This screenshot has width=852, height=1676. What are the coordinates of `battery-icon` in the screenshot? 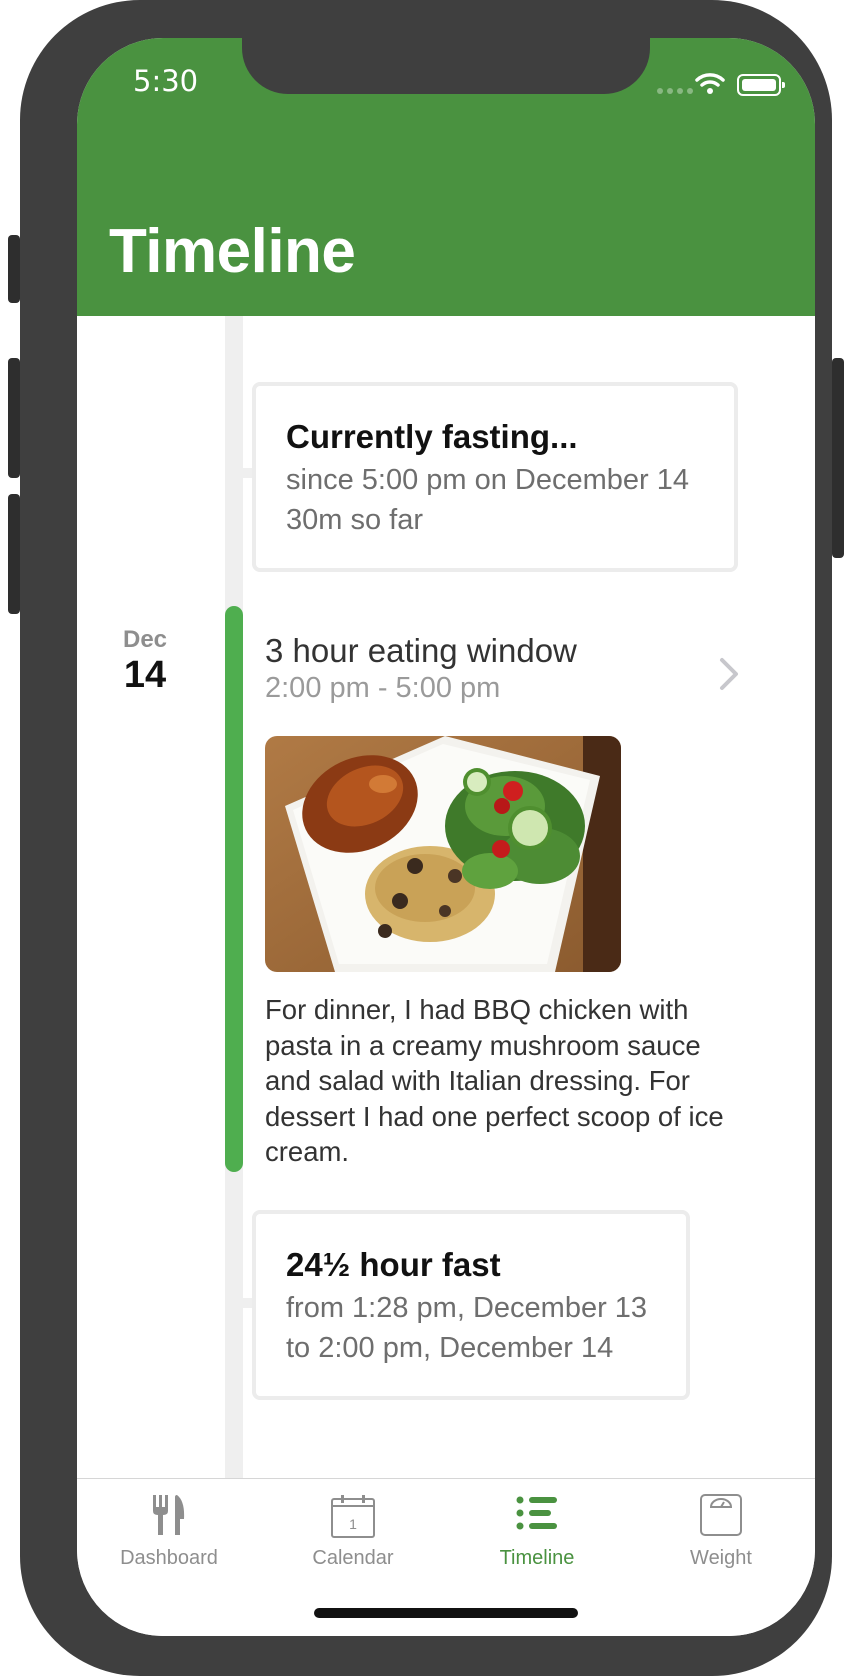 It's located at (761, 85).